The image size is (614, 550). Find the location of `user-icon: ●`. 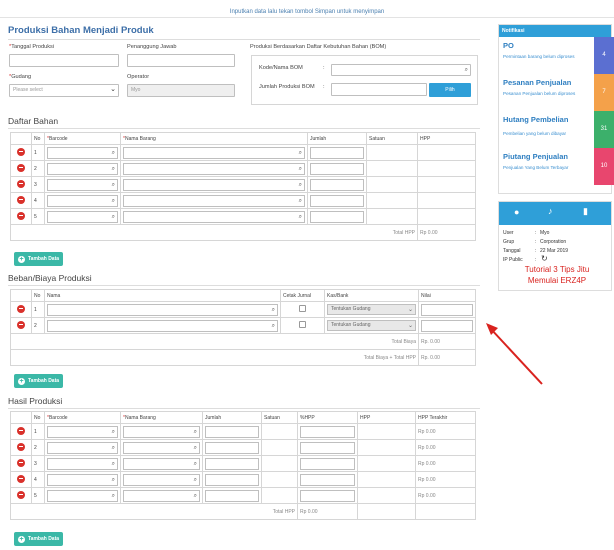

user-icon: ● is located at coordinates (516, 212).